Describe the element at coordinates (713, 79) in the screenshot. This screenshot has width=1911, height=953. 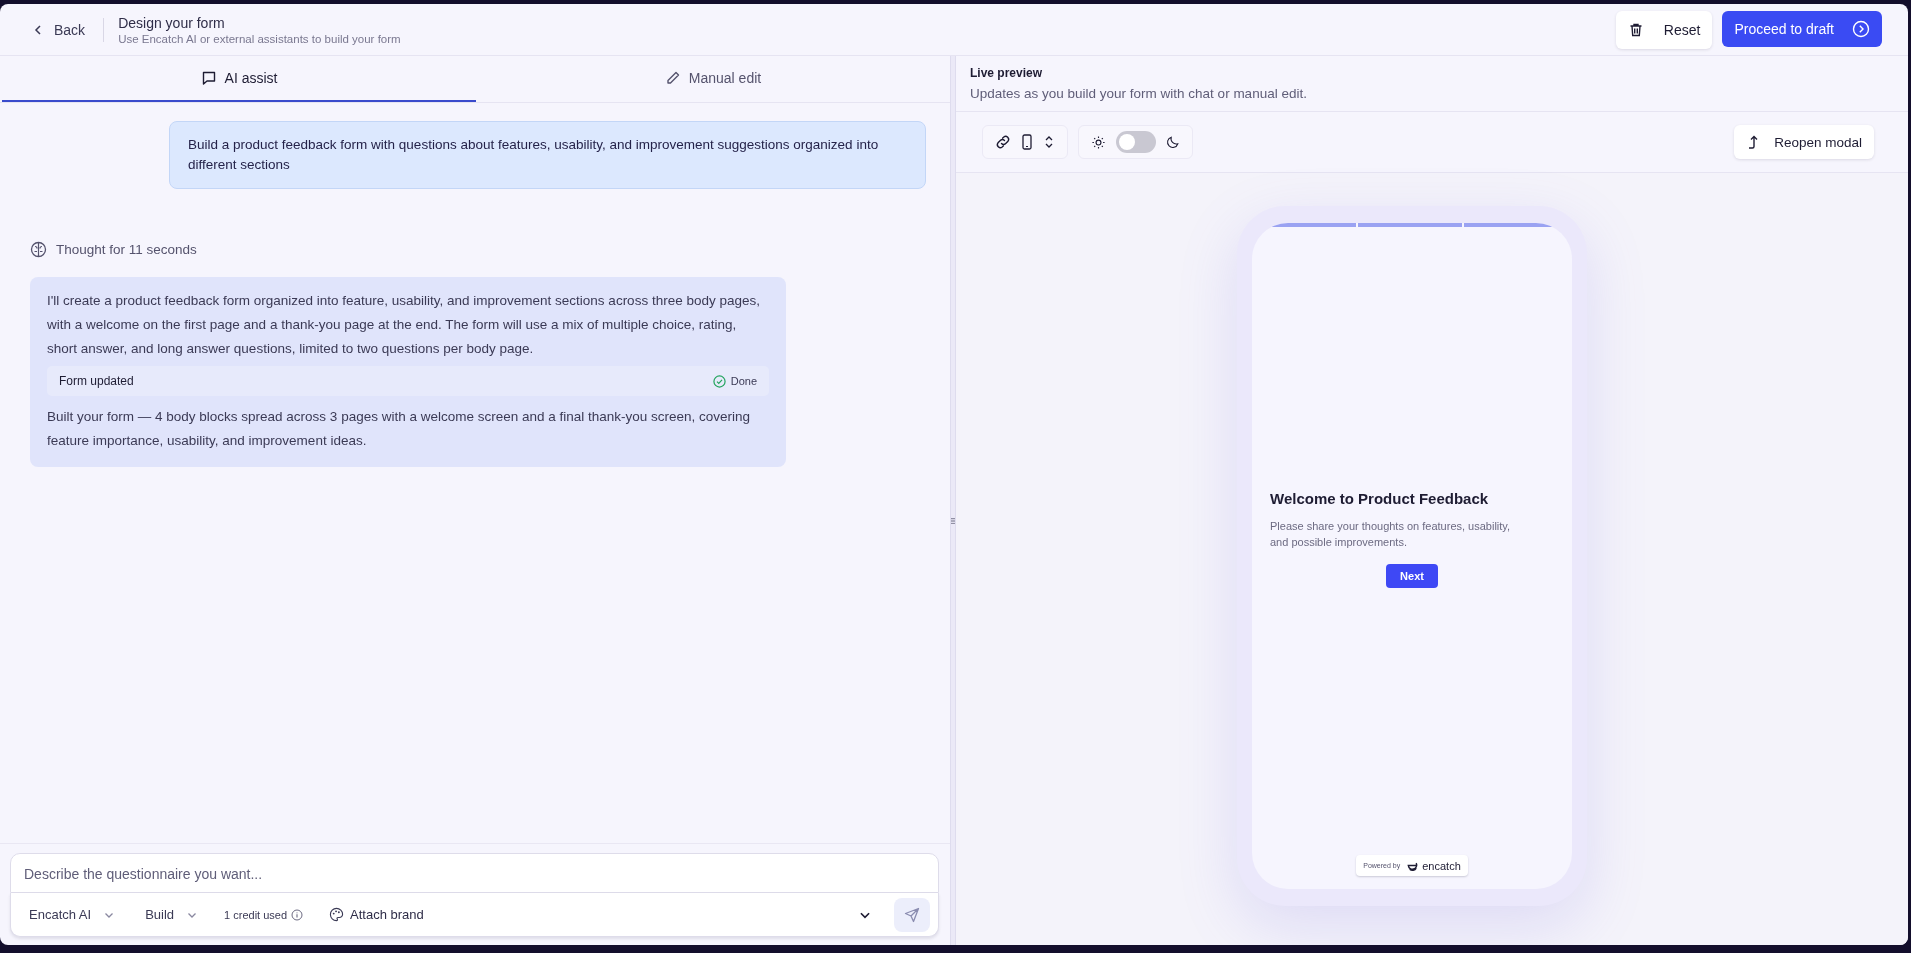
I see `tab: Manual edit` at that location.